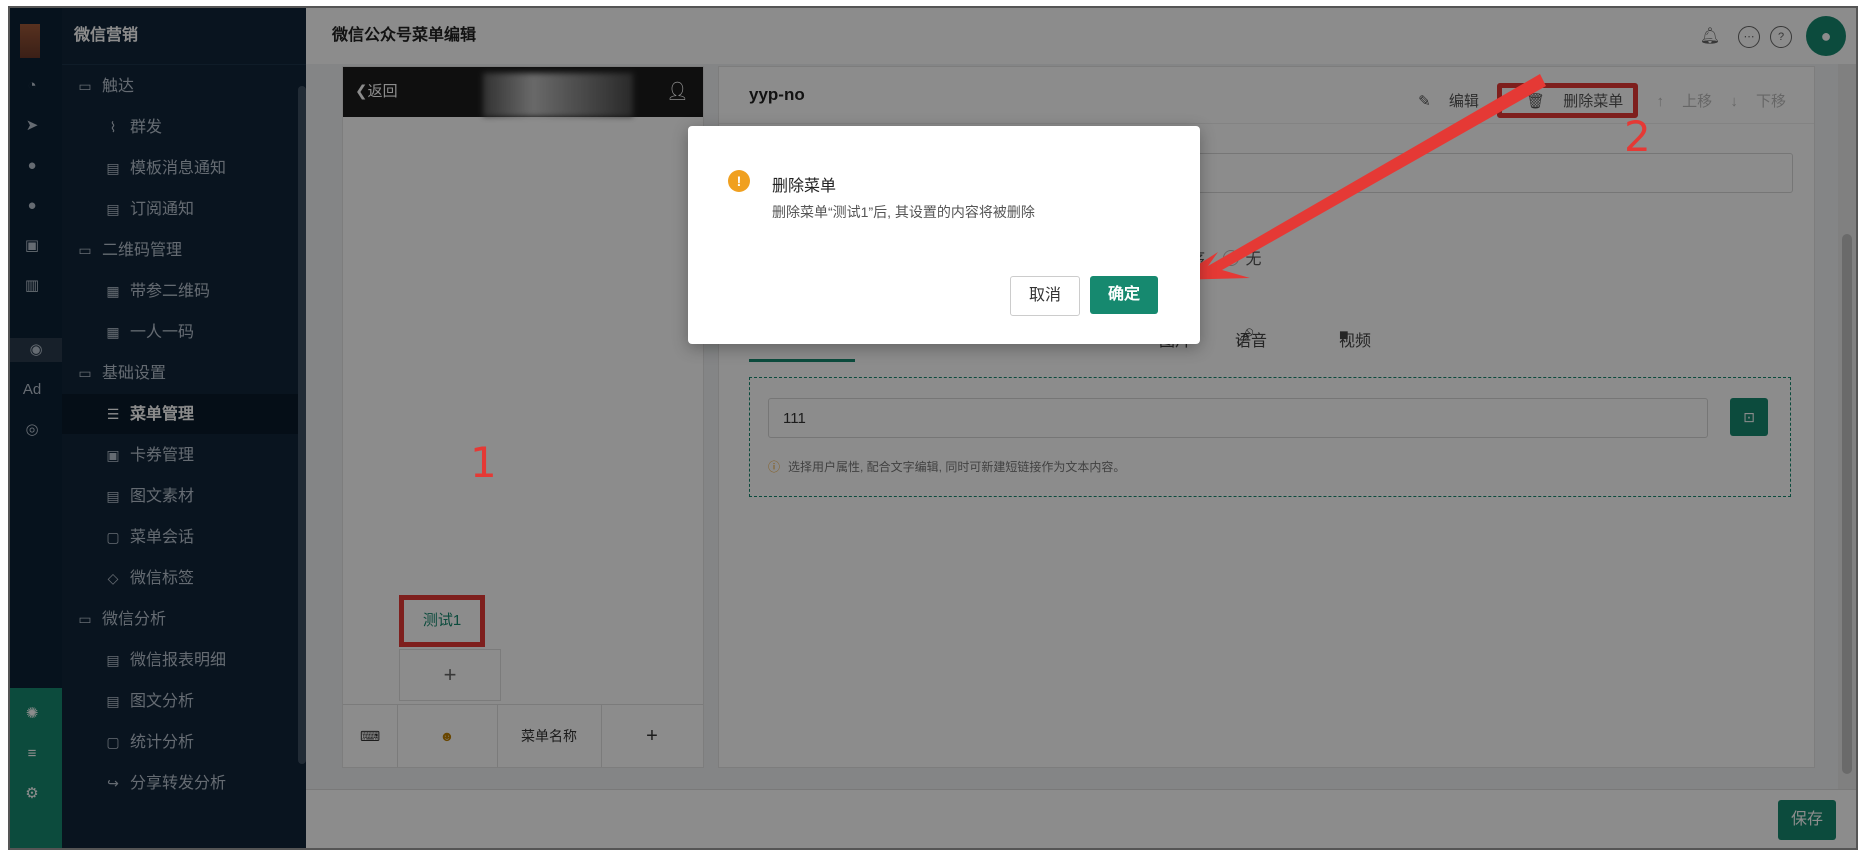 The image size is (1866, 858). I want to click on dialog-message: 删除菜单“测试1”后, 其设置的内容将被删除, so click(903, 212).